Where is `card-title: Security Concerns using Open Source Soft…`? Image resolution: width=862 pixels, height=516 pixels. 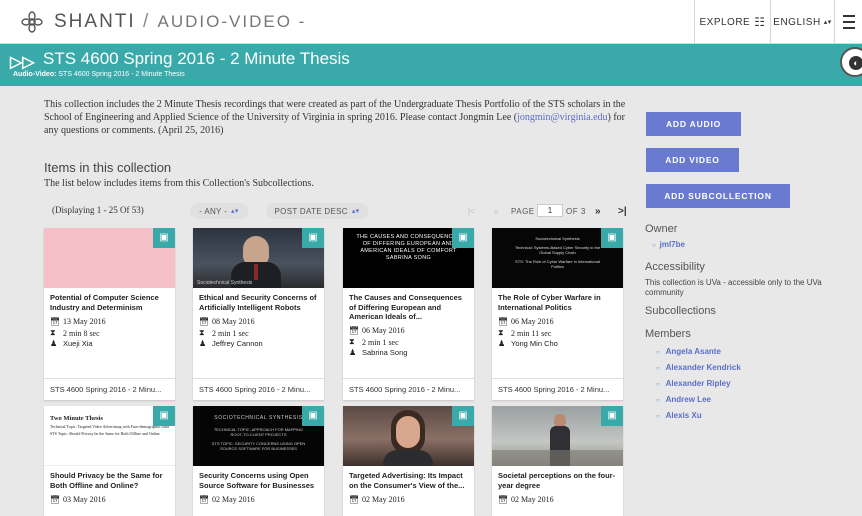 card-title: Security Concerns using Open Source Soft… is located at coordinates (260, 480).